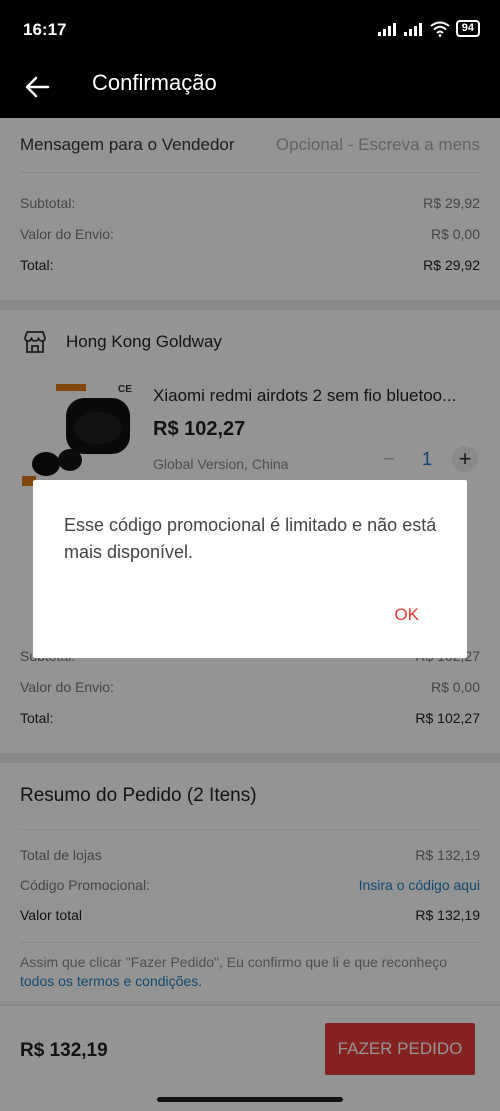 The image size is (500, 1111). What do you see at coordinates (386, 29) in the screenshot?
I see `signal-icon` at bounding box center [386, 29].